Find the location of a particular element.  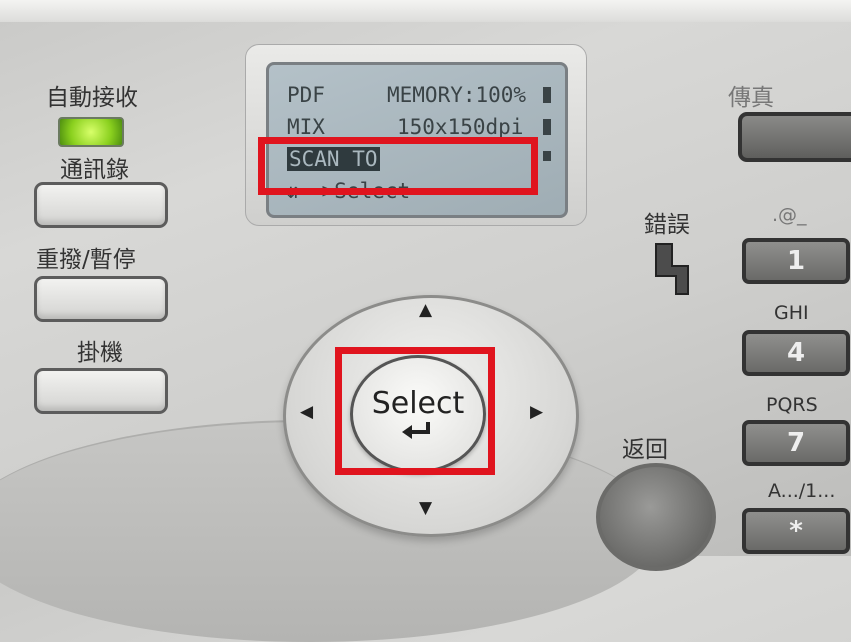

key-1-letters: .@_ is located at coordinates (789, 215).